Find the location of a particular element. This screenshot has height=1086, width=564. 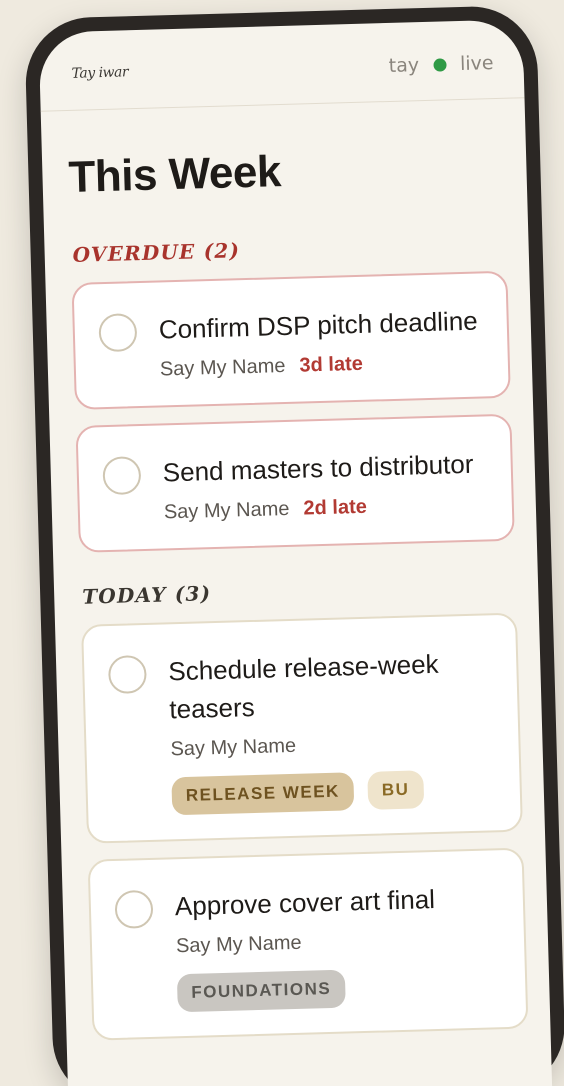

tag-release-week: RELEASE WEEK is located at coordinates (263, 794).